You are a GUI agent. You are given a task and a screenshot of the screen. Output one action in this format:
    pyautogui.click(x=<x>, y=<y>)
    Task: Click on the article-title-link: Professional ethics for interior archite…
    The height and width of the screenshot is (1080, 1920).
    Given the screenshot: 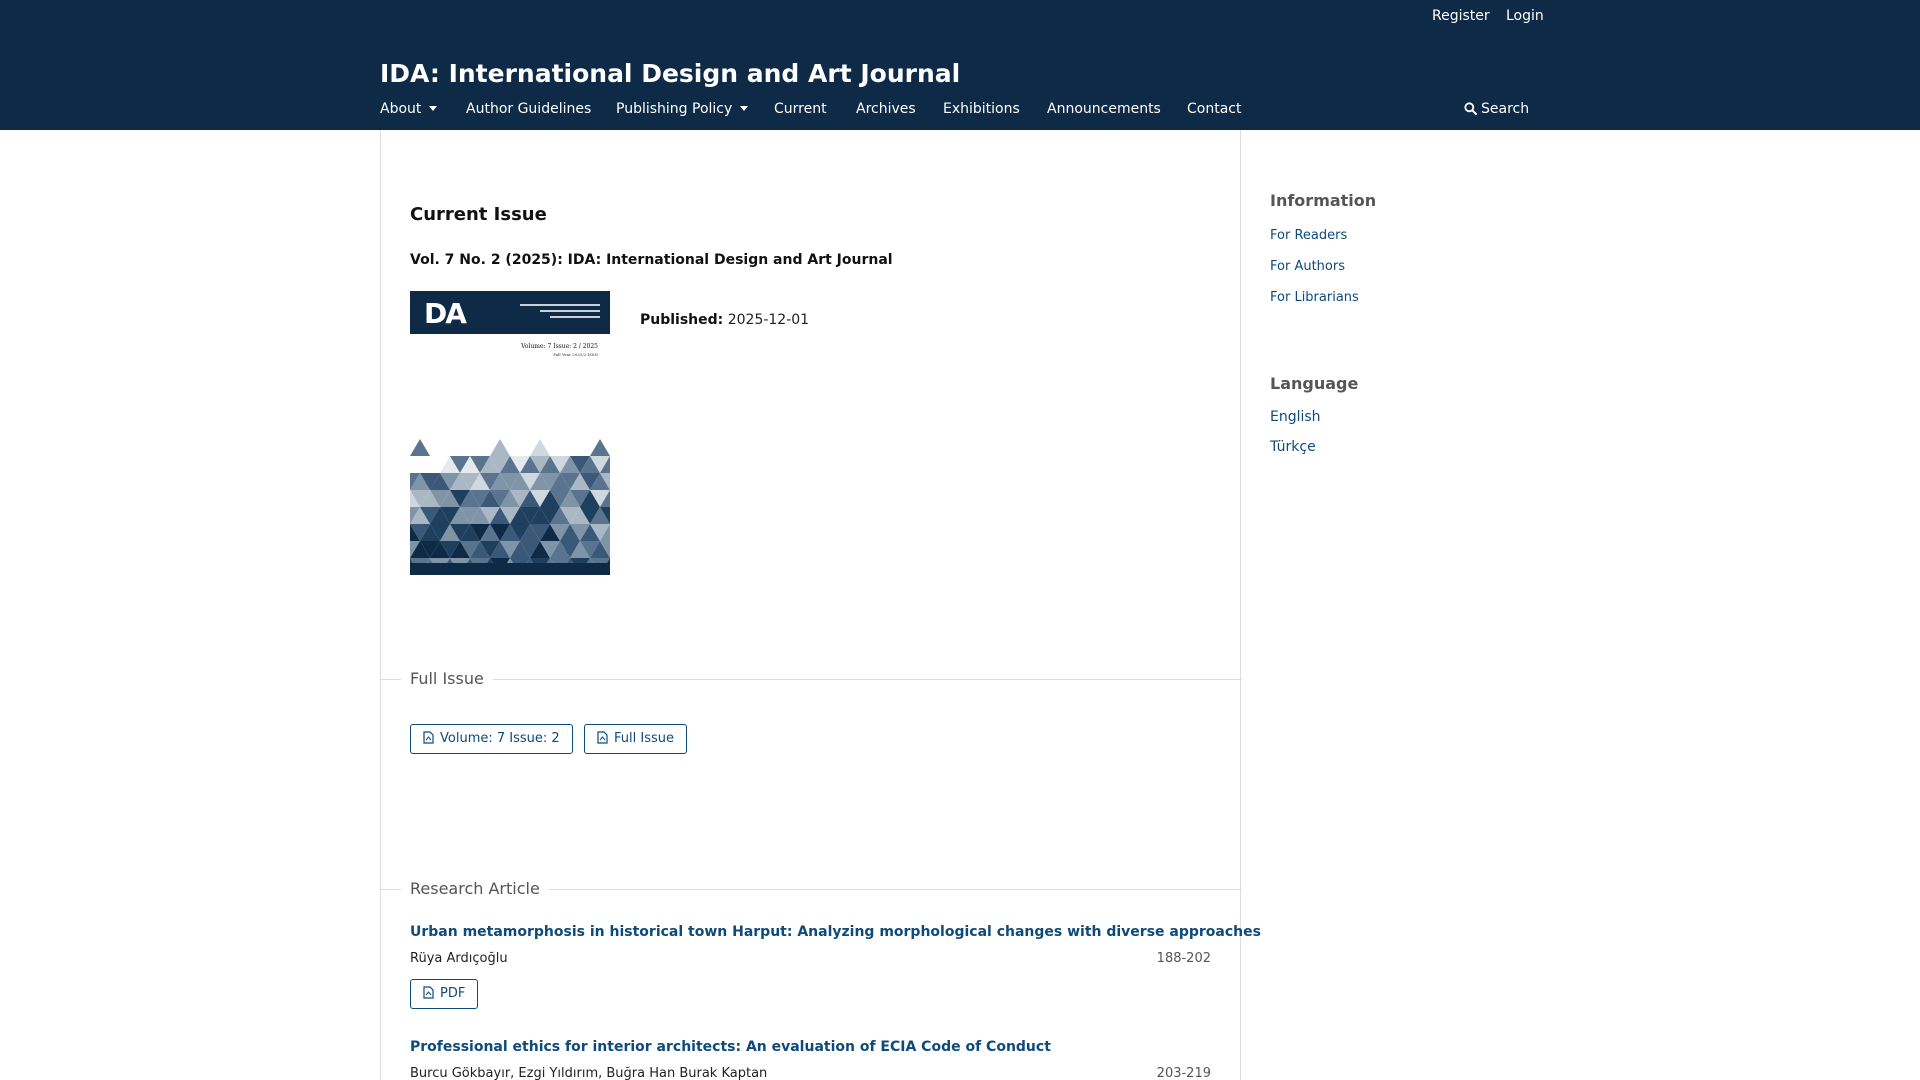 What is the action you would take?
    pyautogui.click(x=730, y=1047)
    